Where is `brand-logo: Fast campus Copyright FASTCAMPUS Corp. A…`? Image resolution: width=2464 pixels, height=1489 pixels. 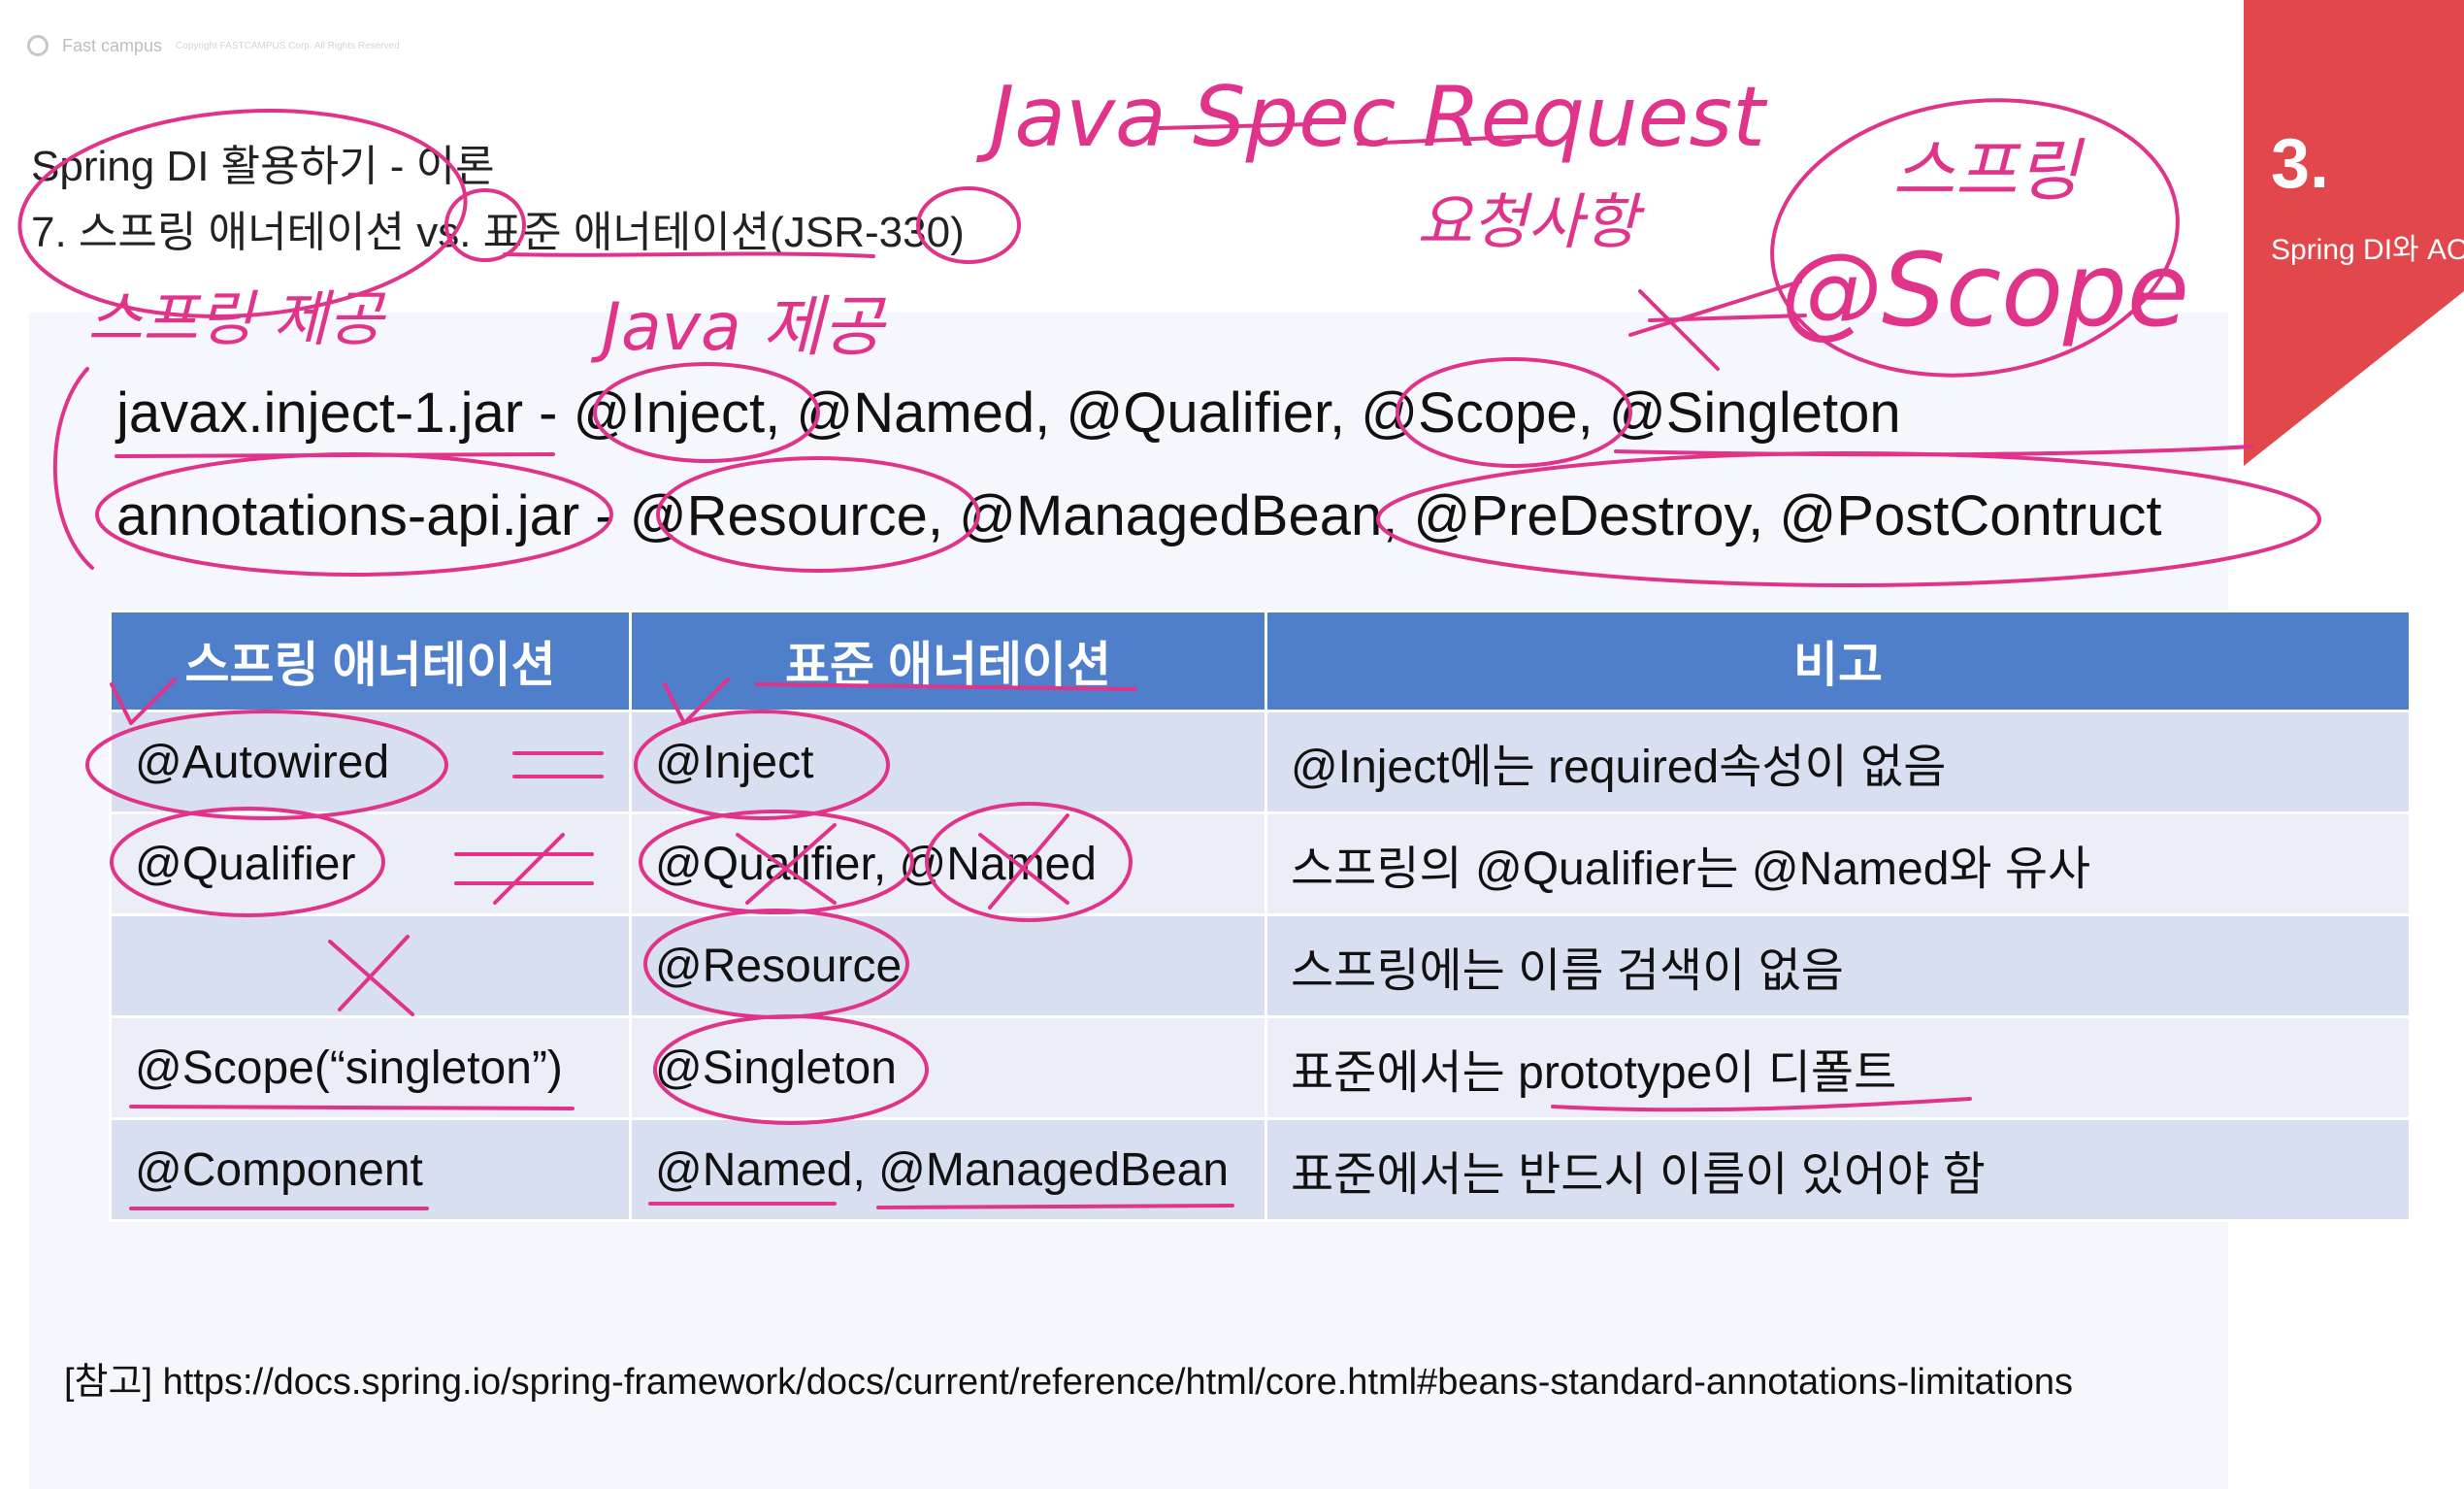
brand-logo: Fast campus Copyright FASTCAMPUS Corp. A… is located at coordinates (213, 45).